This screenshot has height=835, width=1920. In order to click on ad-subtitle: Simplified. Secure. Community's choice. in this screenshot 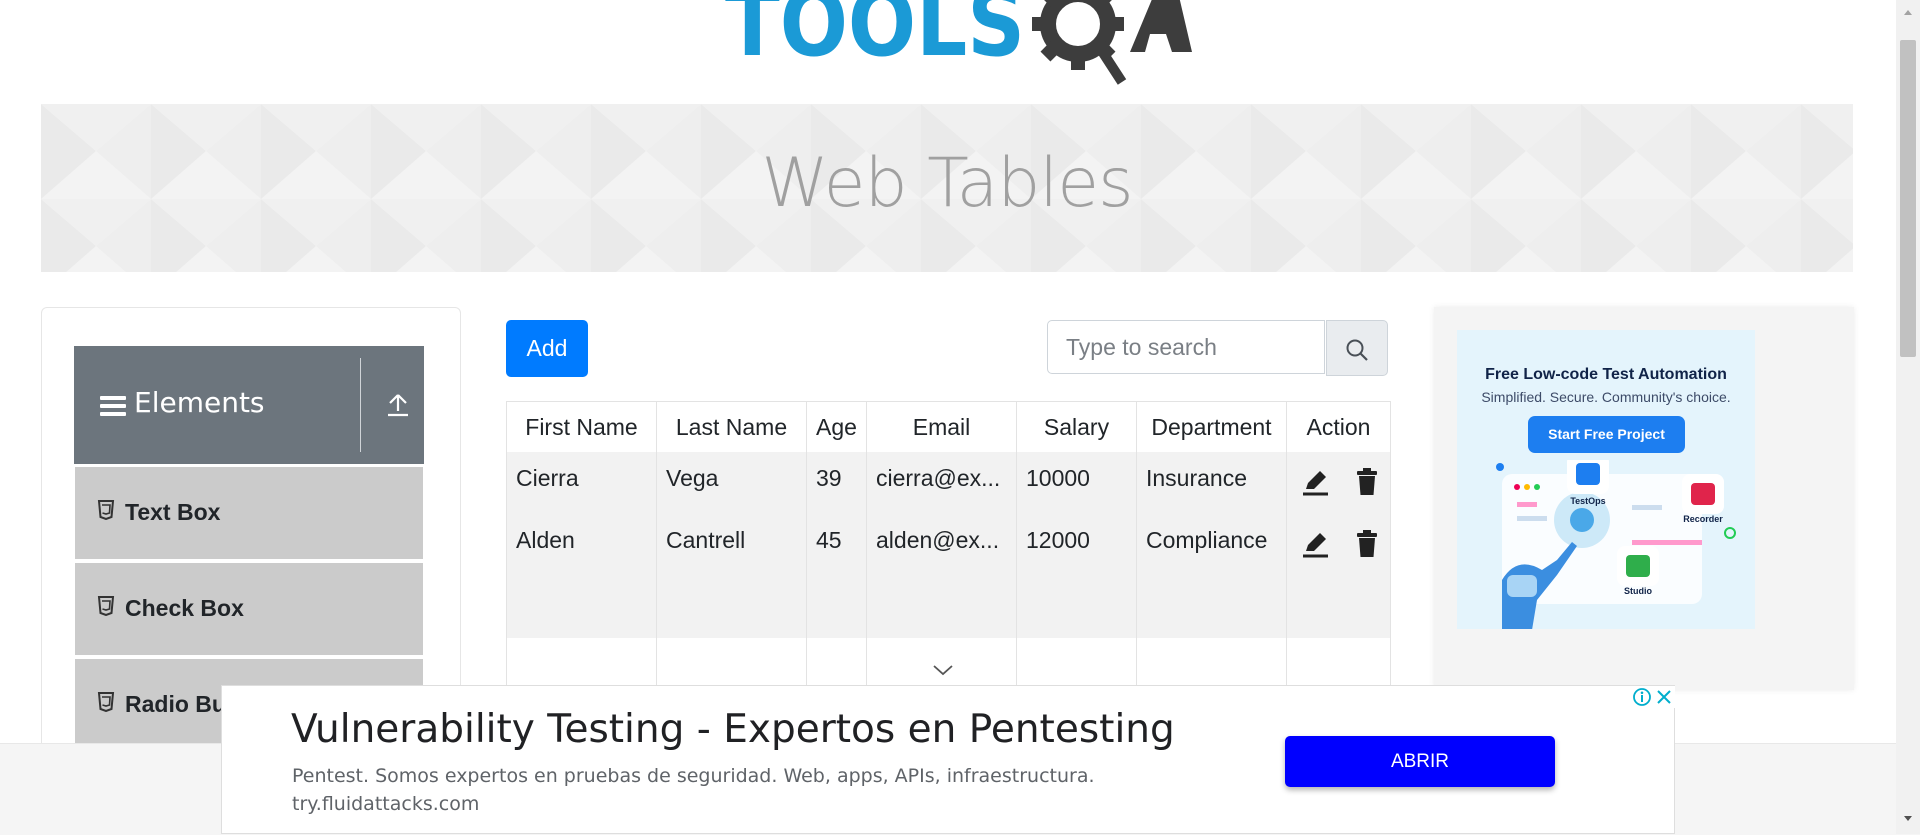, I will do `click(1606, 397)`.